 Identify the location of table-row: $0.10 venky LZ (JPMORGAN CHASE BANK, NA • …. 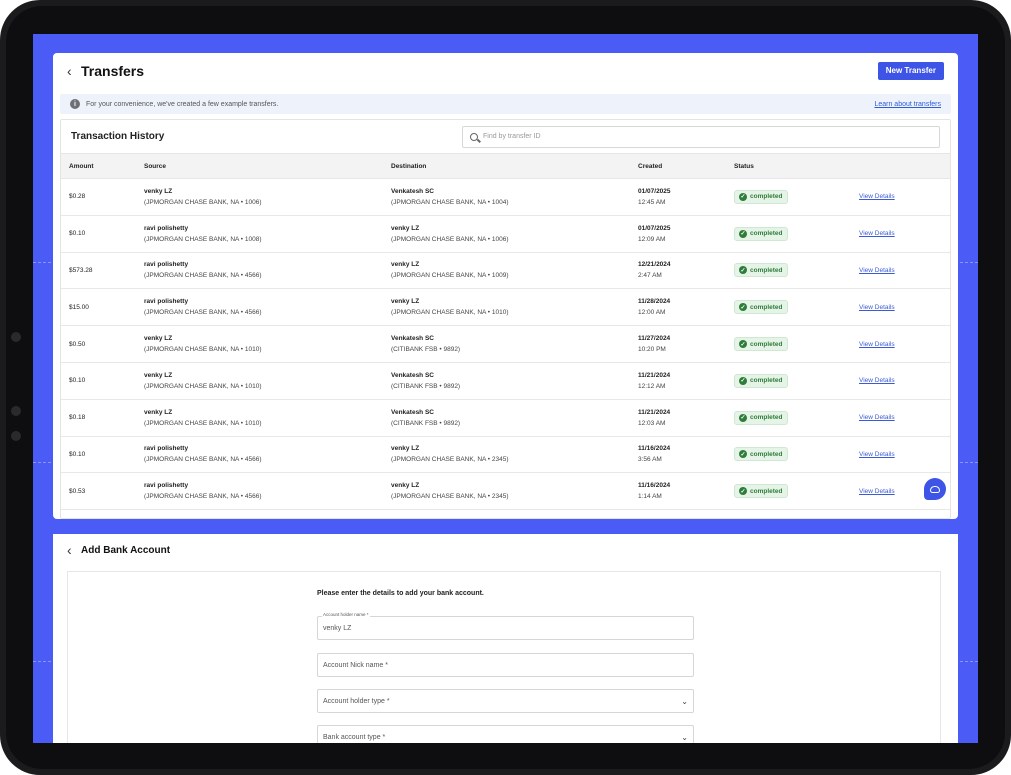
(505, 381).